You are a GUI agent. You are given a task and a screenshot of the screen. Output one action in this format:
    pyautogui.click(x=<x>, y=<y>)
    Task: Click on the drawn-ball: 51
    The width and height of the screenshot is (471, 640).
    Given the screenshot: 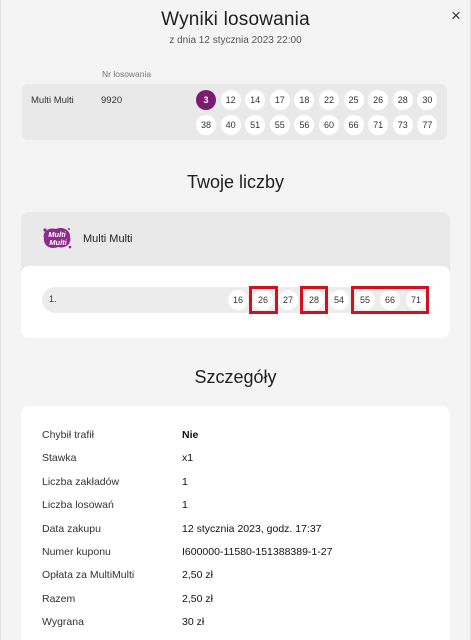 What is the action you would take?
    pyautogui.click(x=255, y=125)
    